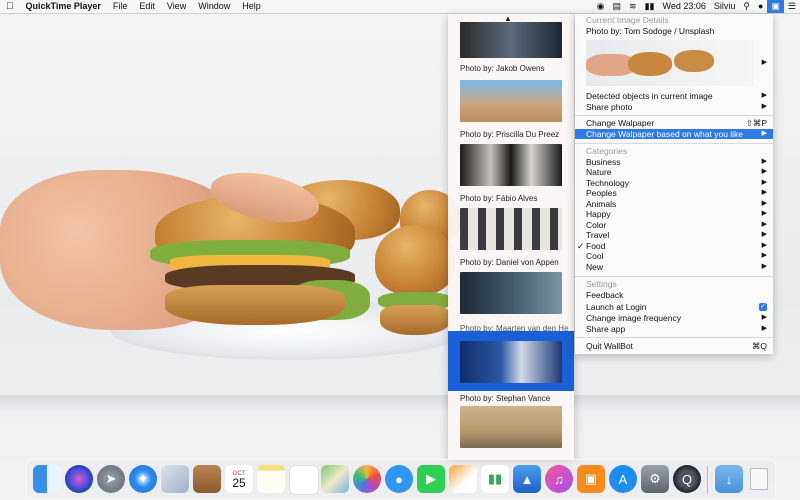  I want to click on photo-item: Photo by: Priscilla Du Preez, so click(511, 111).